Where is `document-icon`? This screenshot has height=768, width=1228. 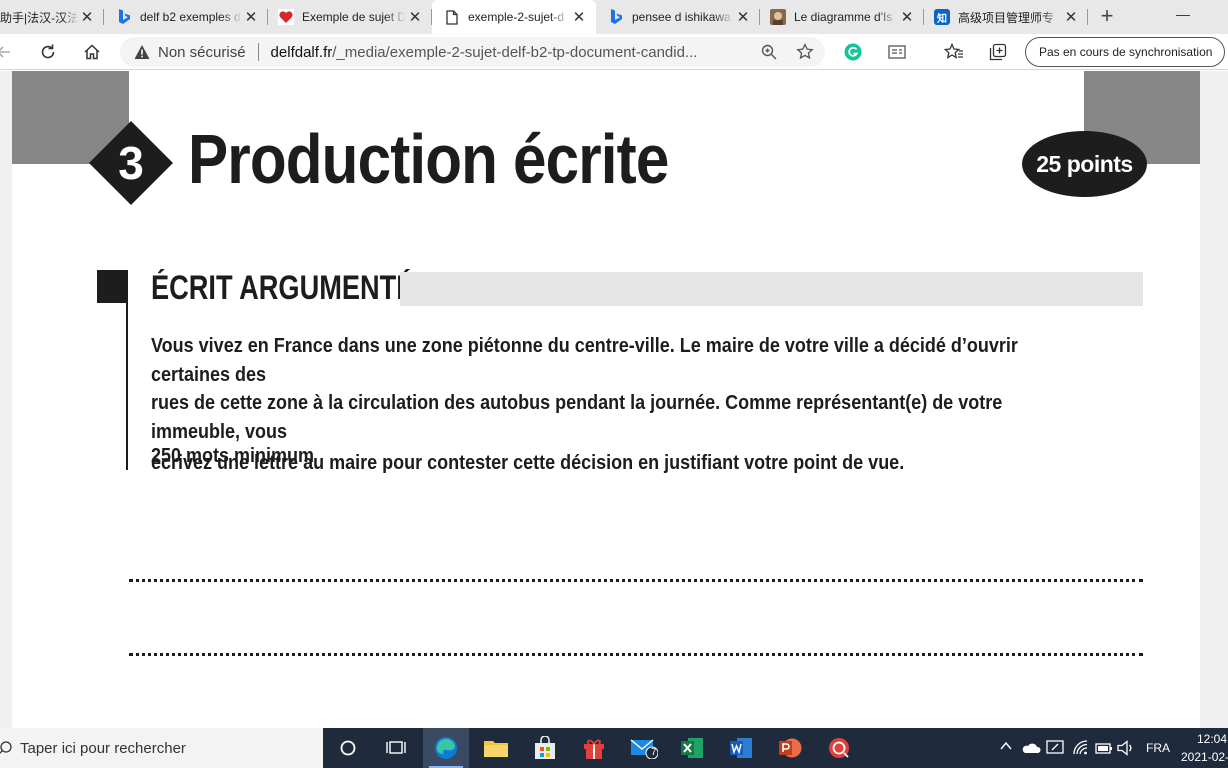 document-icon is located at coordinates (452, 17).